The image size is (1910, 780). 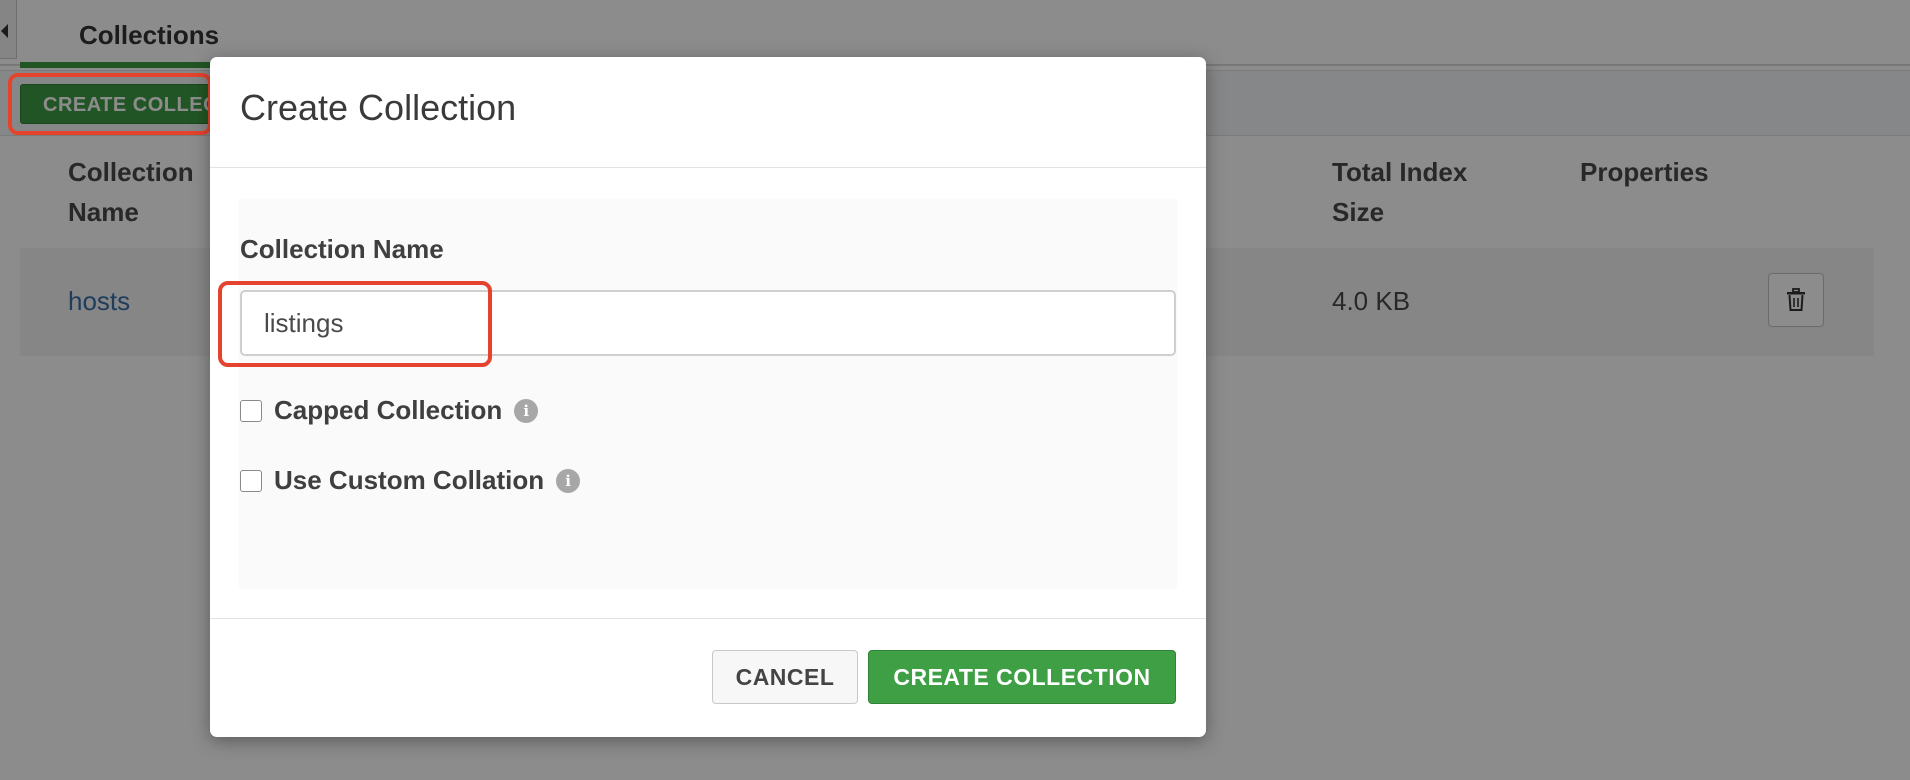 I want to click on custom-collation-checkbox, so click(x=251, y=480).